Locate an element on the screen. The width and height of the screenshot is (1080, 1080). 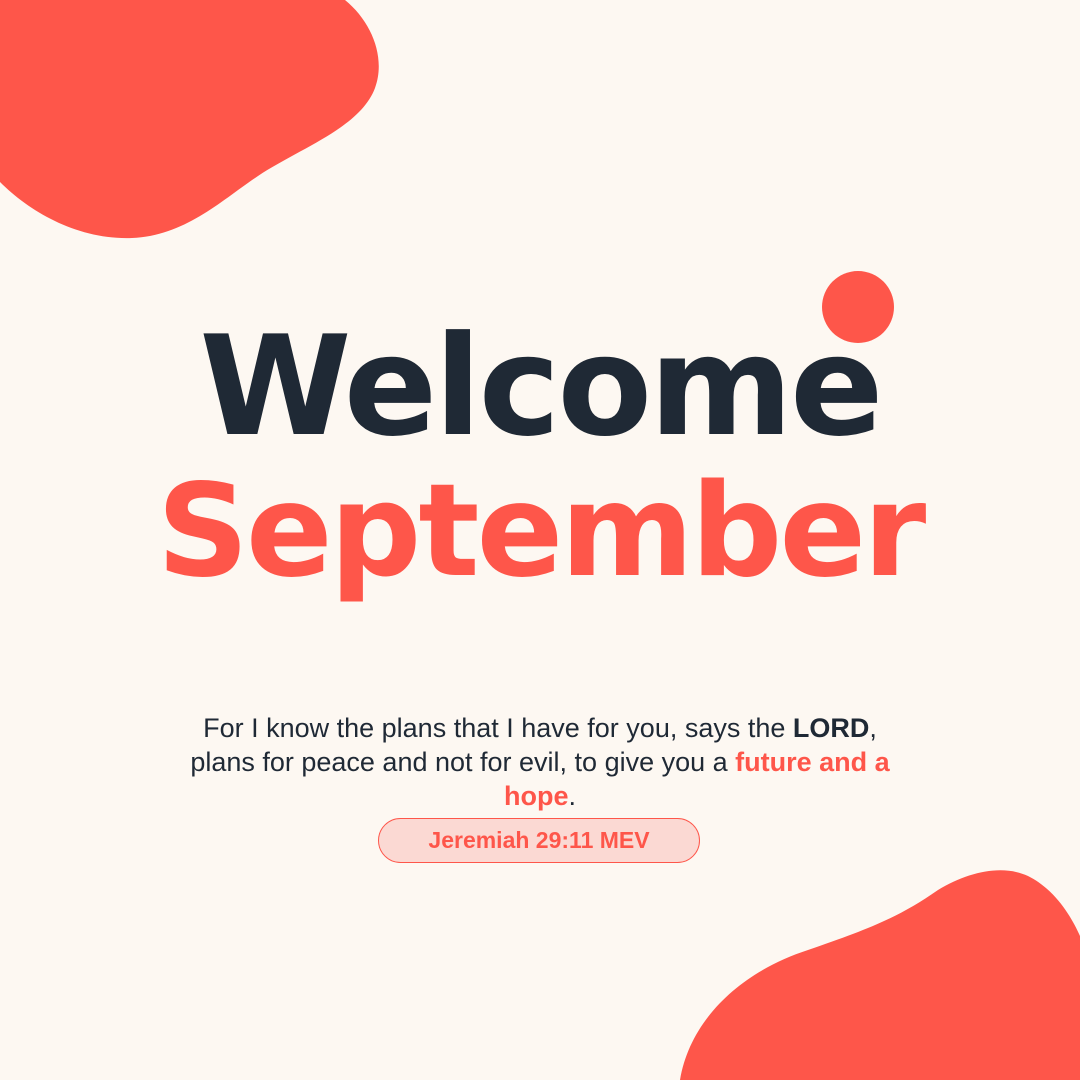
top-left-blob-path is located at coordinates (189, 119).